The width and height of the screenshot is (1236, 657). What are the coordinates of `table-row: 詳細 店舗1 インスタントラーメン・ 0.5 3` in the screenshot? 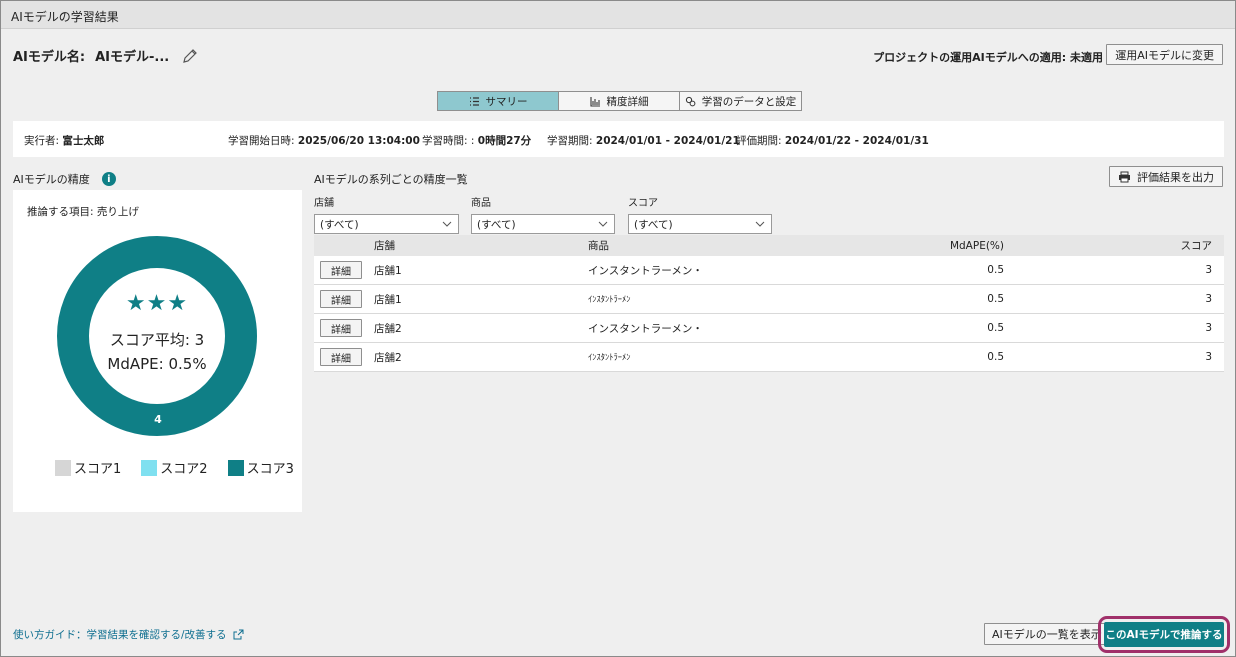 It's located at (769, 270).